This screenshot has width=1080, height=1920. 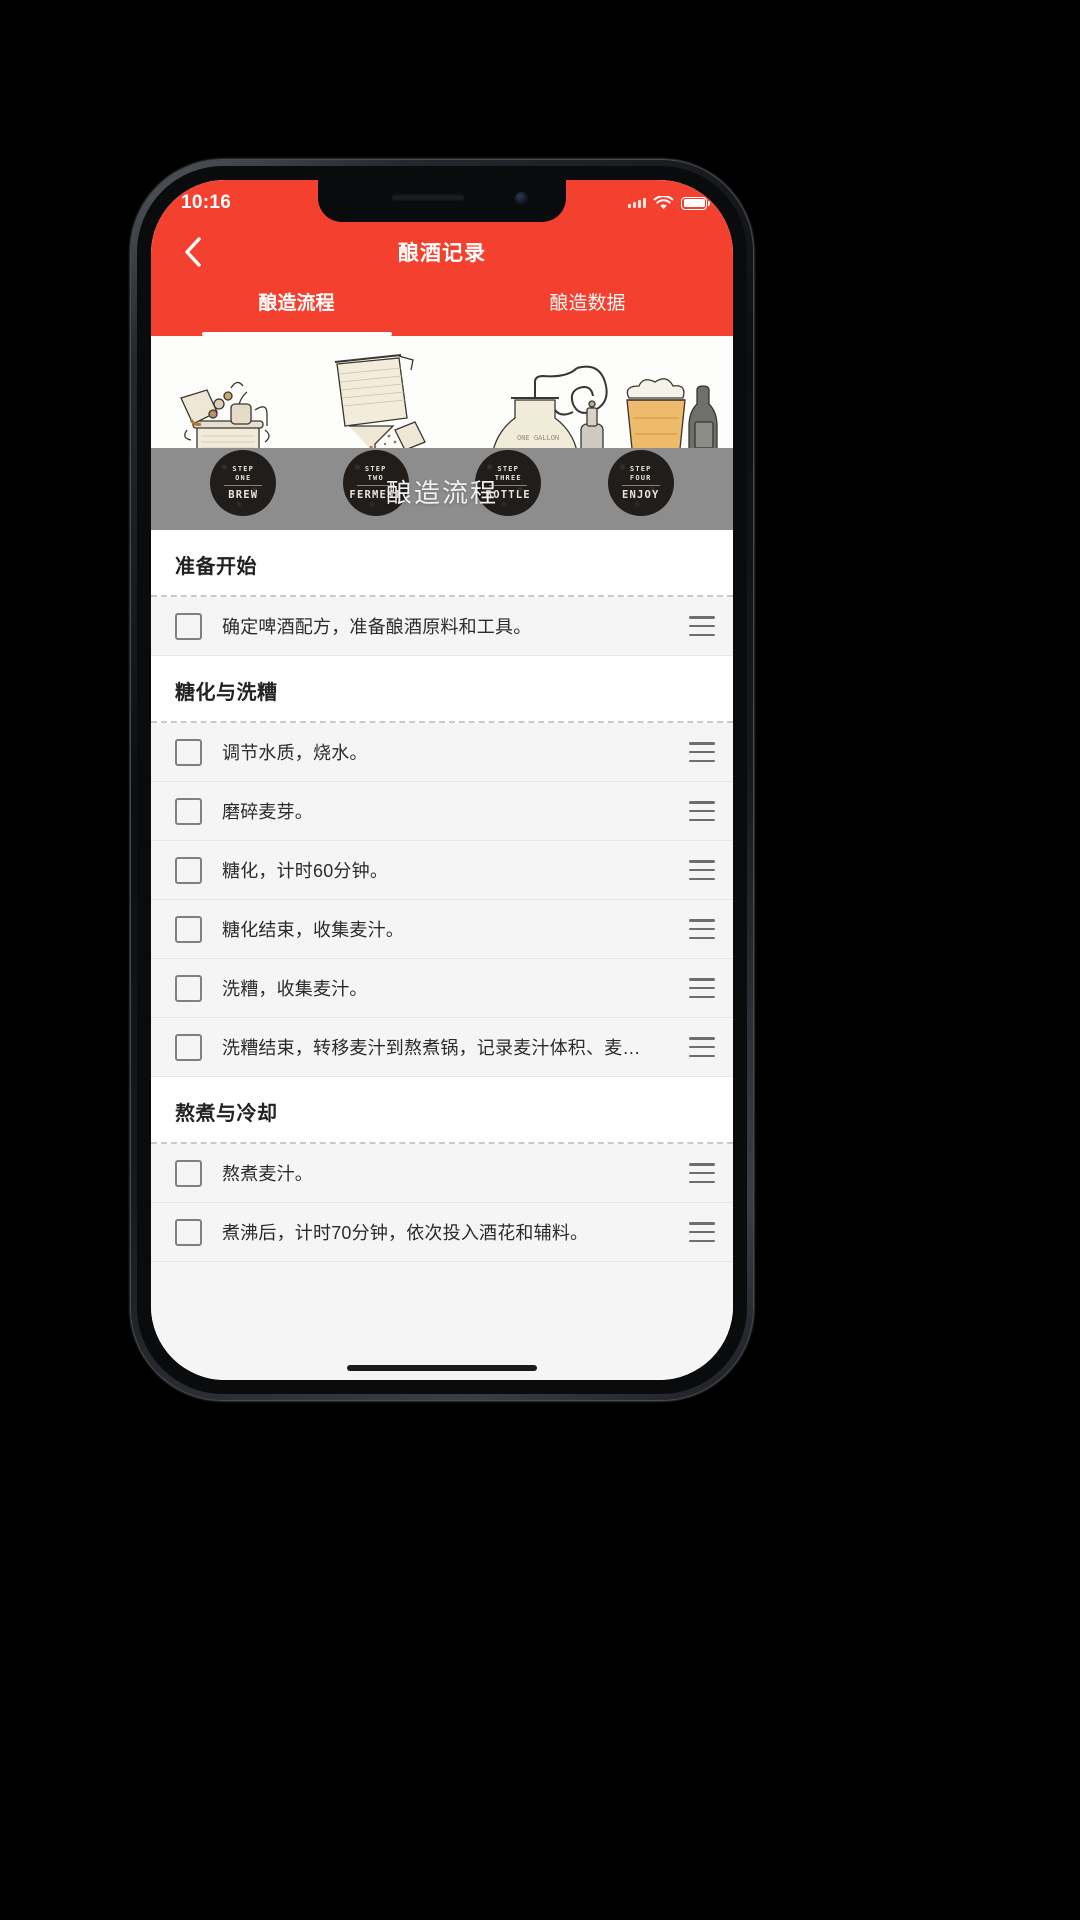 I want to click on tab-brewing-data: 酿造数据, so click(x=587, y=309).